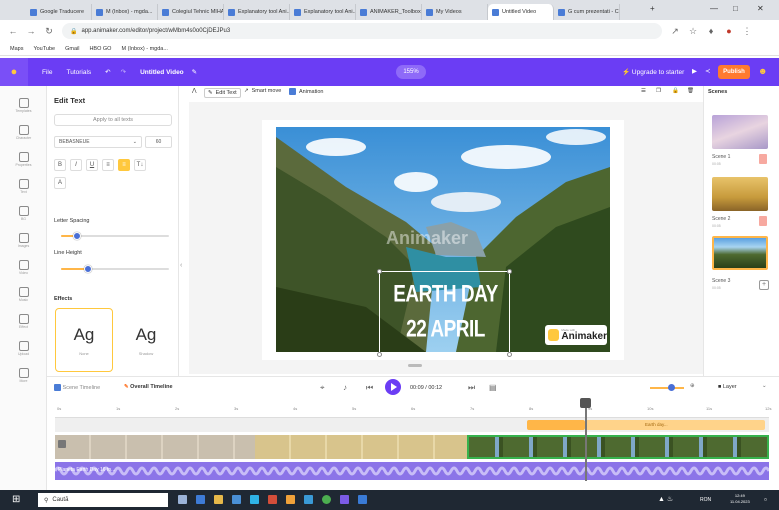  Describe the element at coordinates (182, 499) in the screenshot. I see `task-view-icon` at that location.